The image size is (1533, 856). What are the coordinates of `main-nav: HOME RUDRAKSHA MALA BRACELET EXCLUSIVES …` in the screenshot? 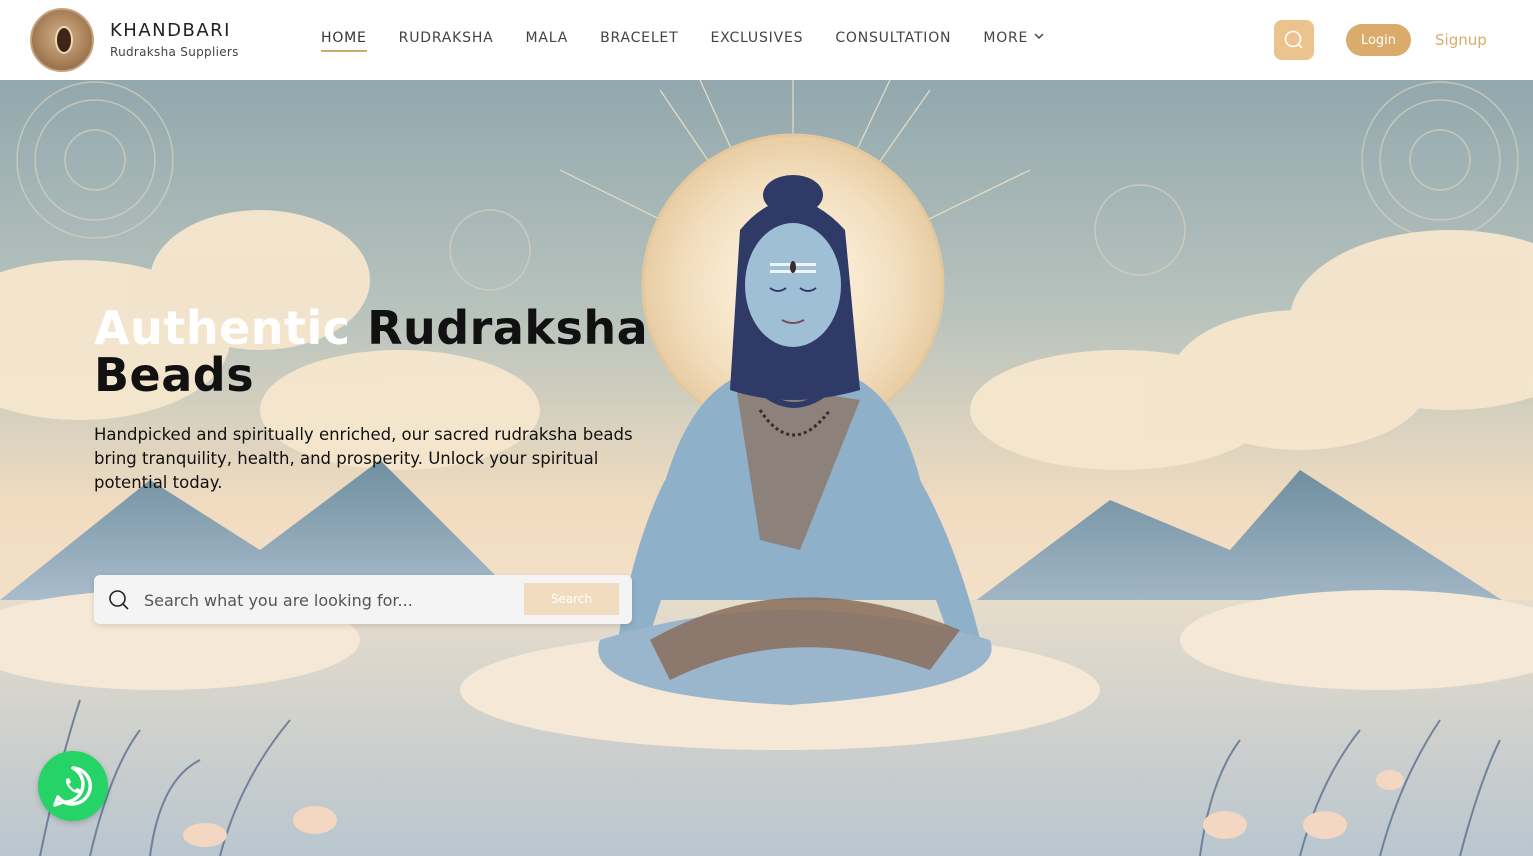 It's located at (698, 41).